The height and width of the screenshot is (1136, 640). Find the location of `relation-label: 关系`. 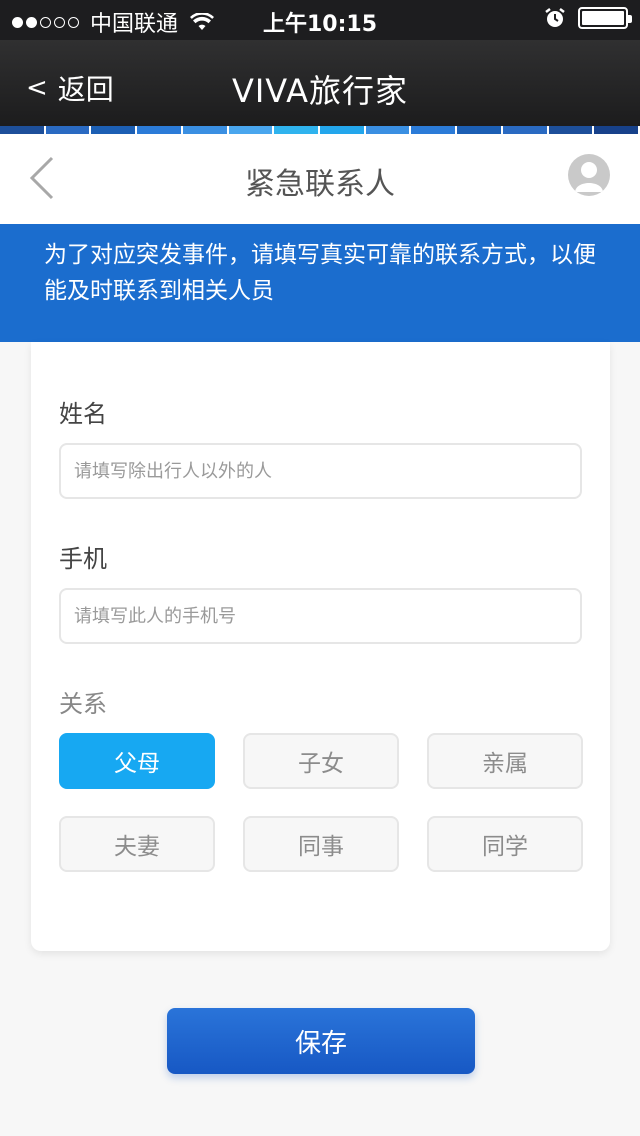

relation-label: 关系 is located at coordinates (83, 704).